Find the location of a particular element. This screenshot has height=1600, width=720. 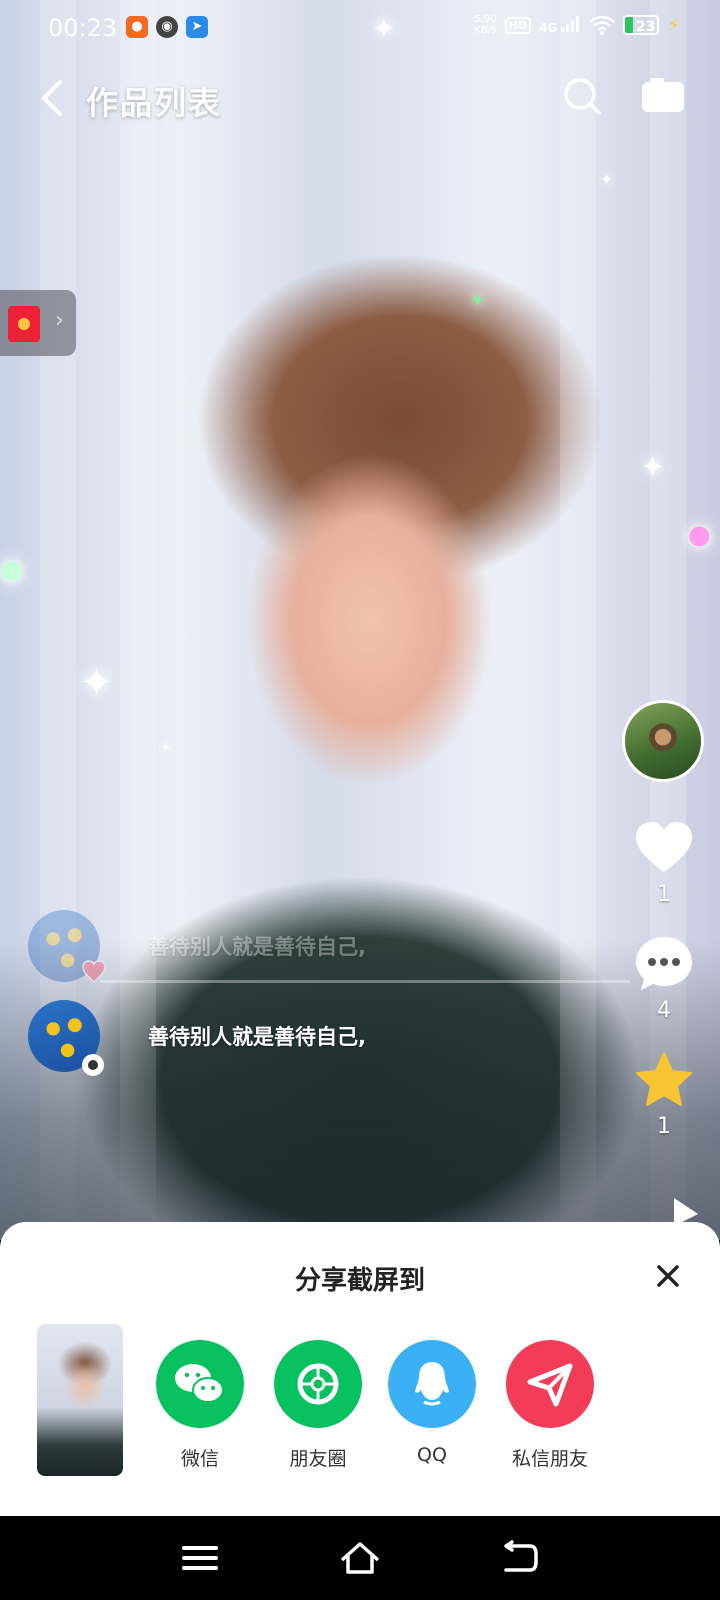

search-icon is located at coordinates (582, 96).